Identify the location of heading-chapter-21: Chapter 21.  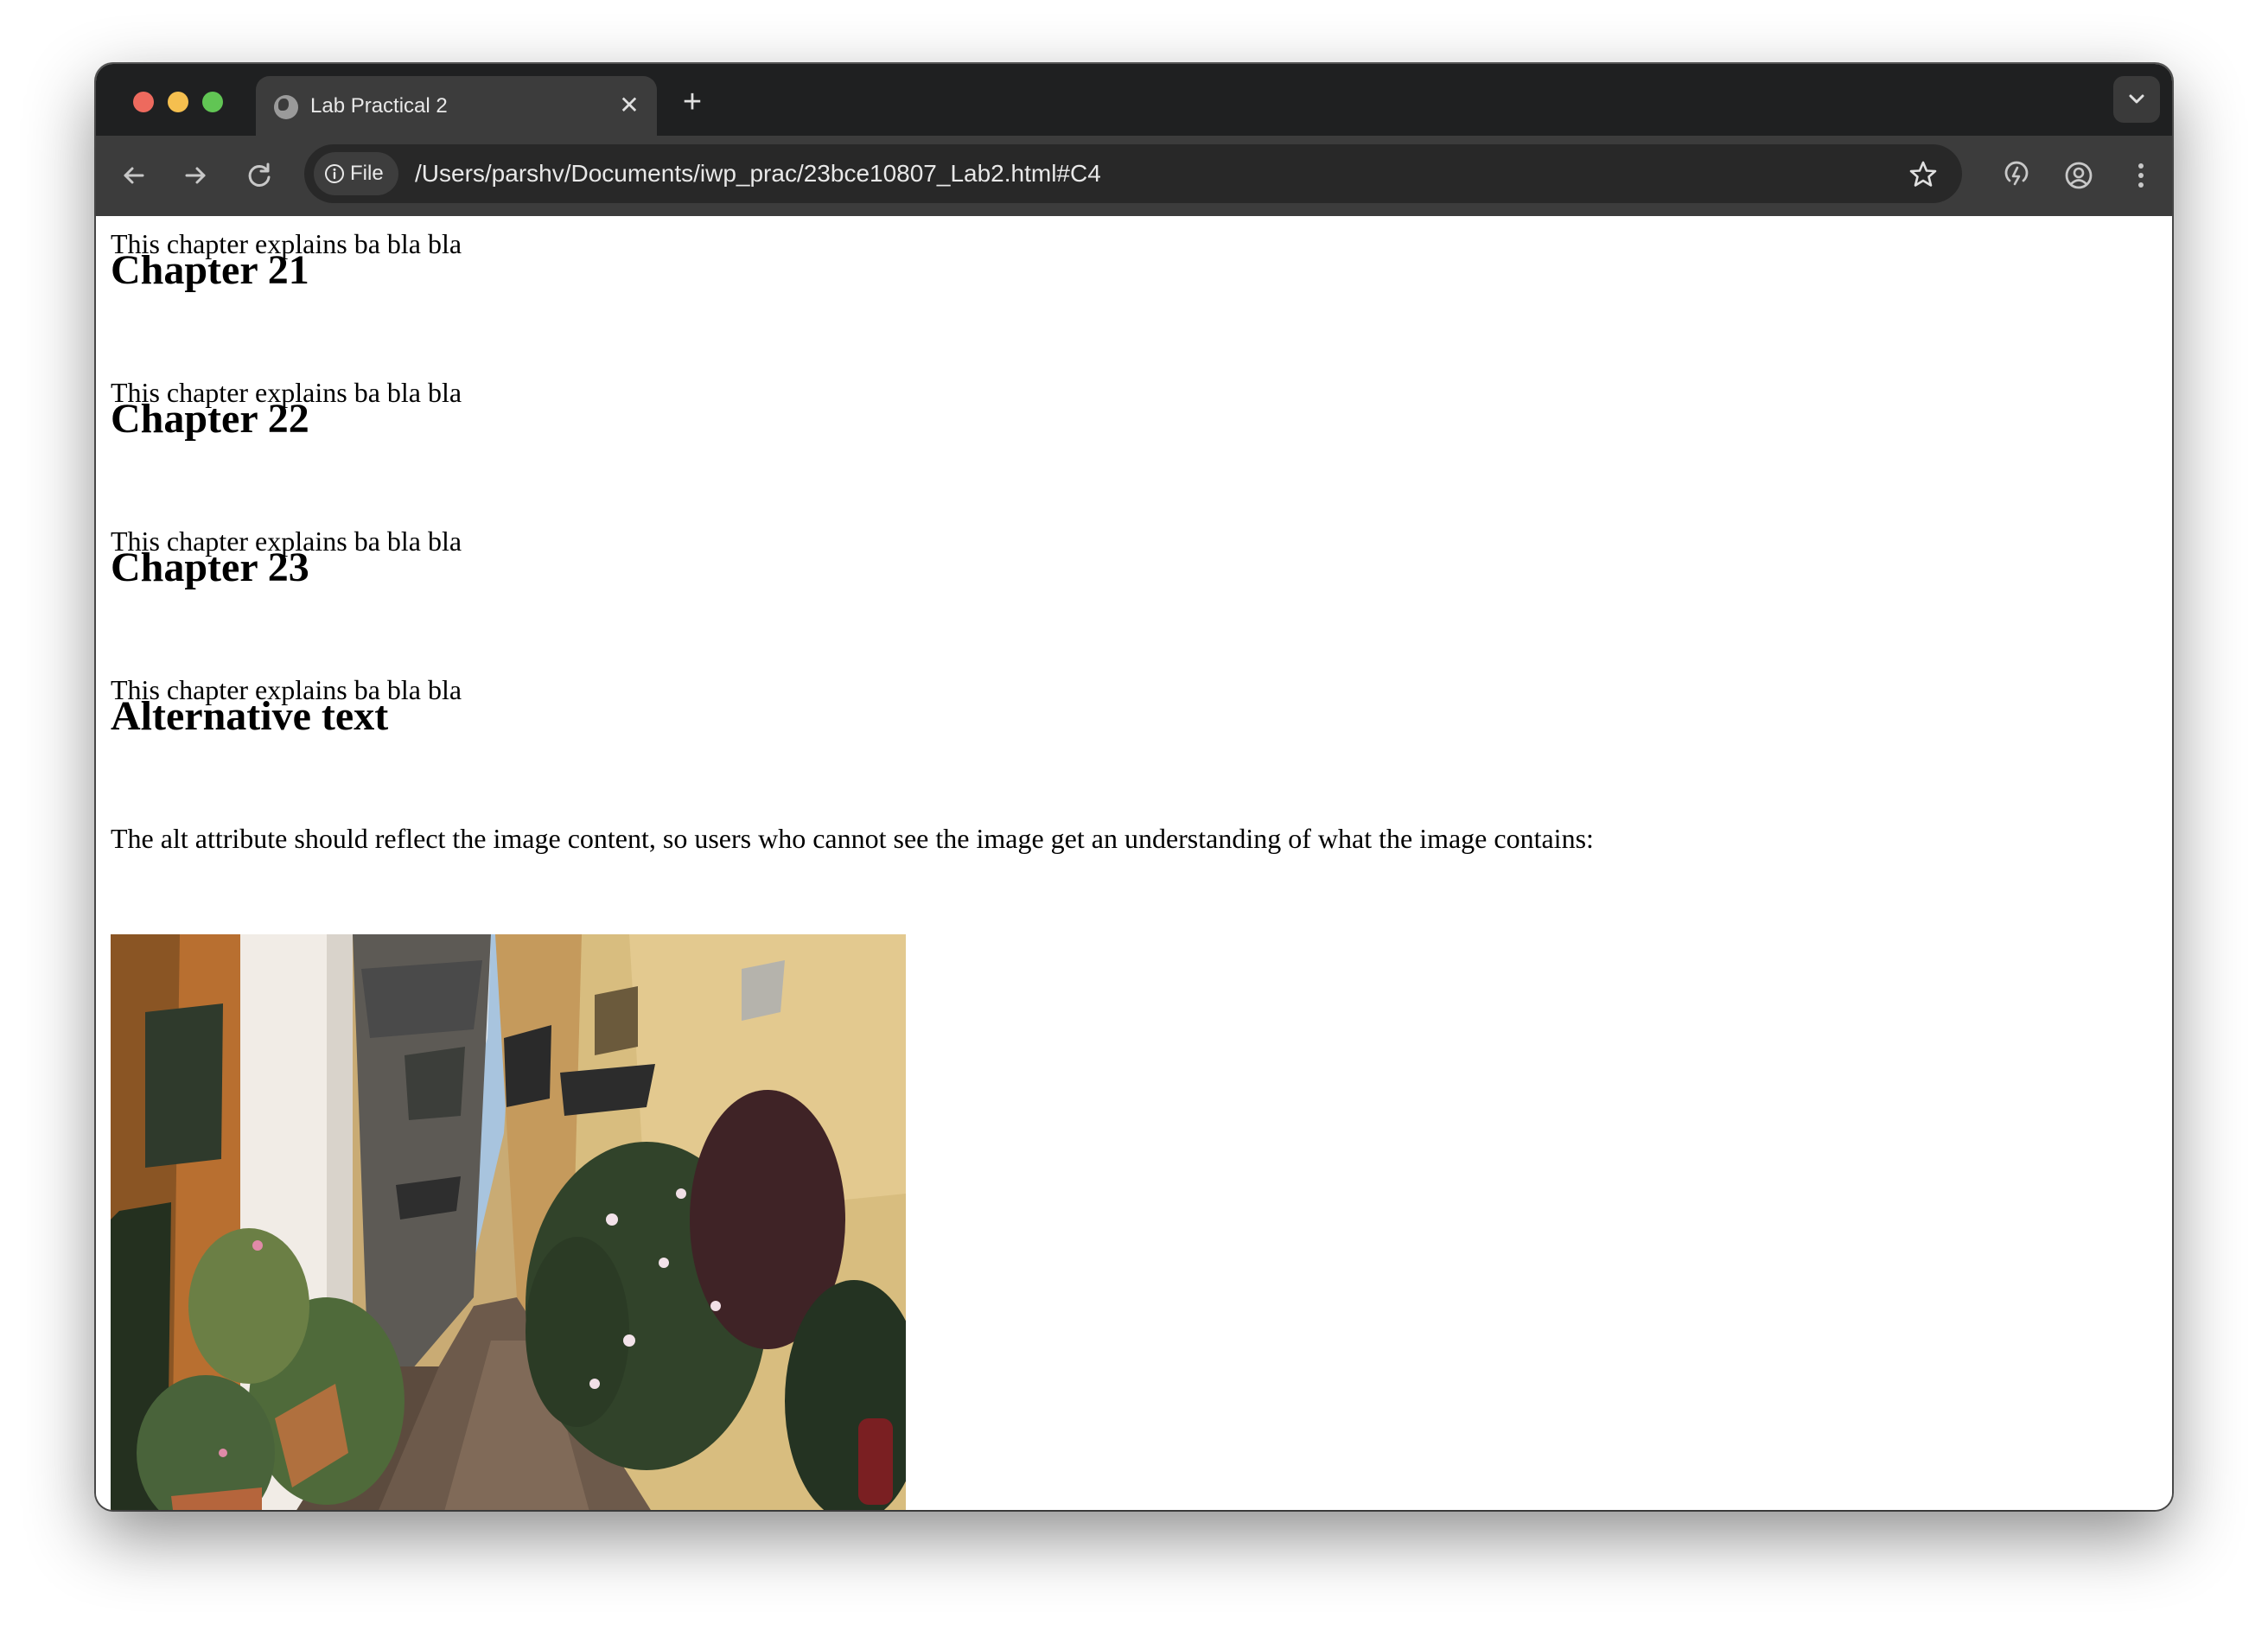
(210, 269).